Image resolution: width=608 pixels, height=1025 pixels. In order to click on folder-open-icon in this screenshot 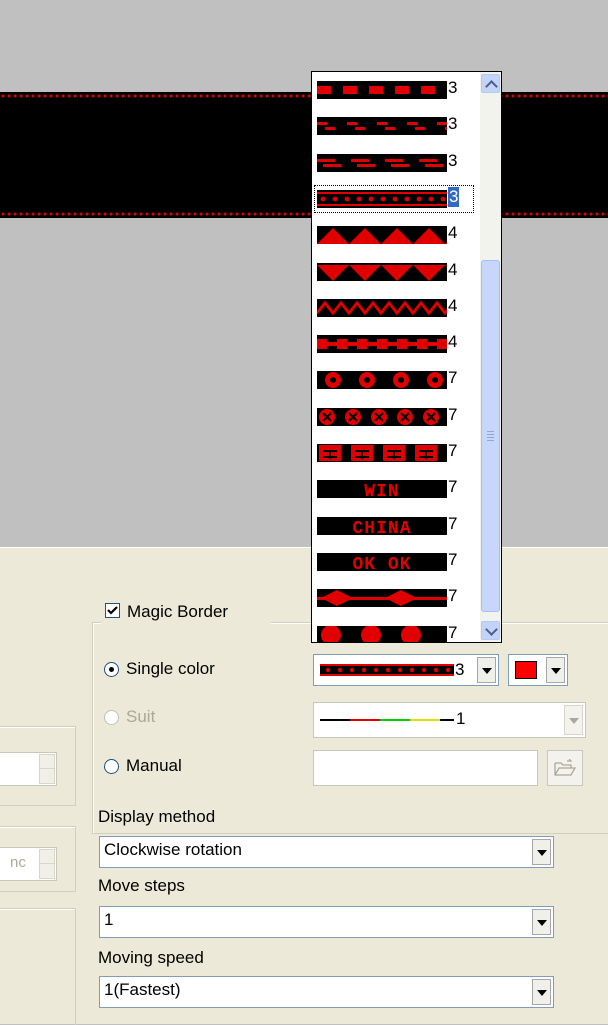, I will do `click(565, 767)`.